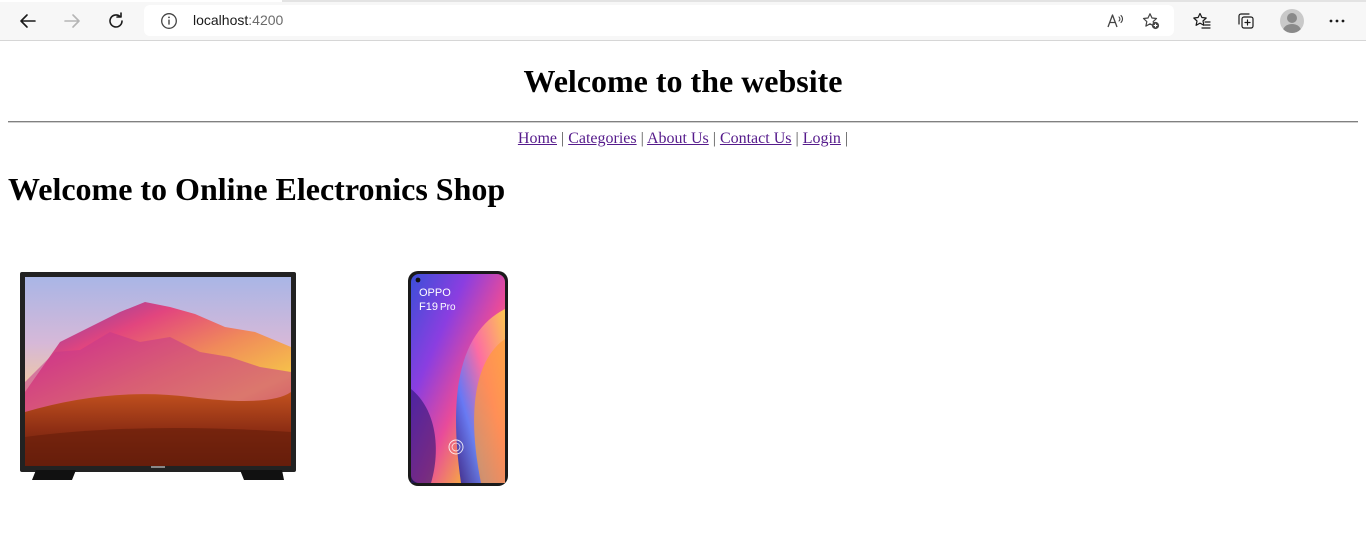 The image size is (1366, 546). Describe the element at coordinates (448, 307) in the screenshot. I see `phone-screen-variant: Pro` at that location.